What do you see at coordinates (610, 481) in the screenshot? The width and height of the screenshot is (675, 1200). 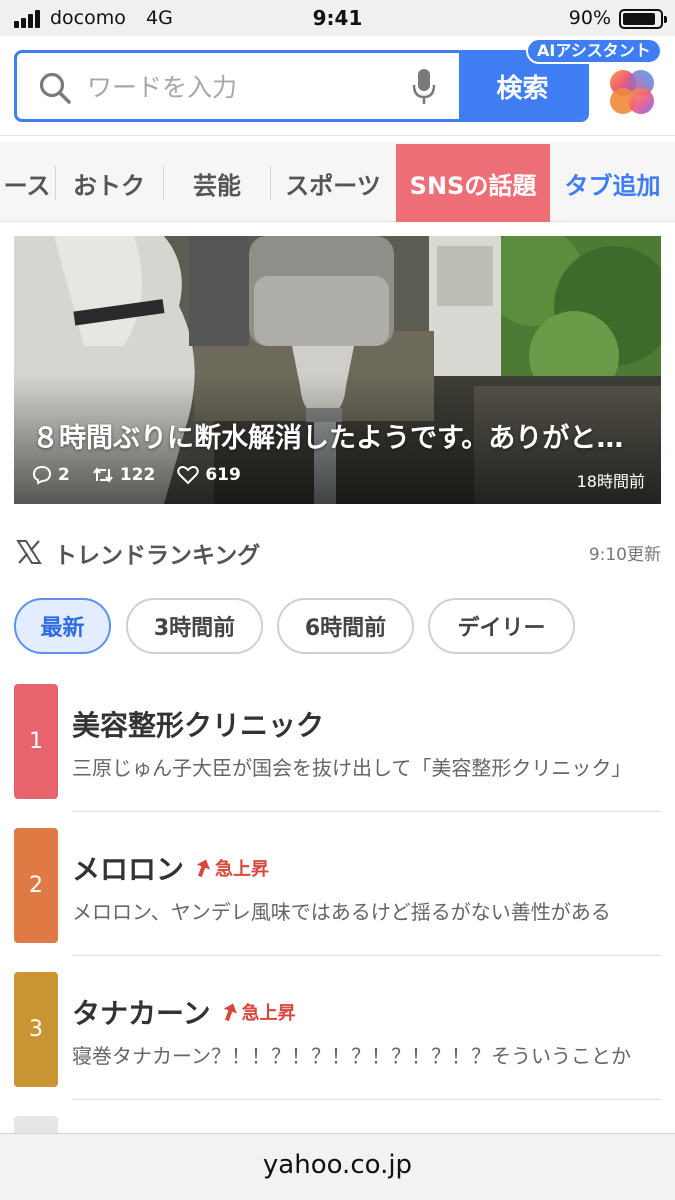 I see `featured-article-time: 18時間前` at bounding box center [610, 481].